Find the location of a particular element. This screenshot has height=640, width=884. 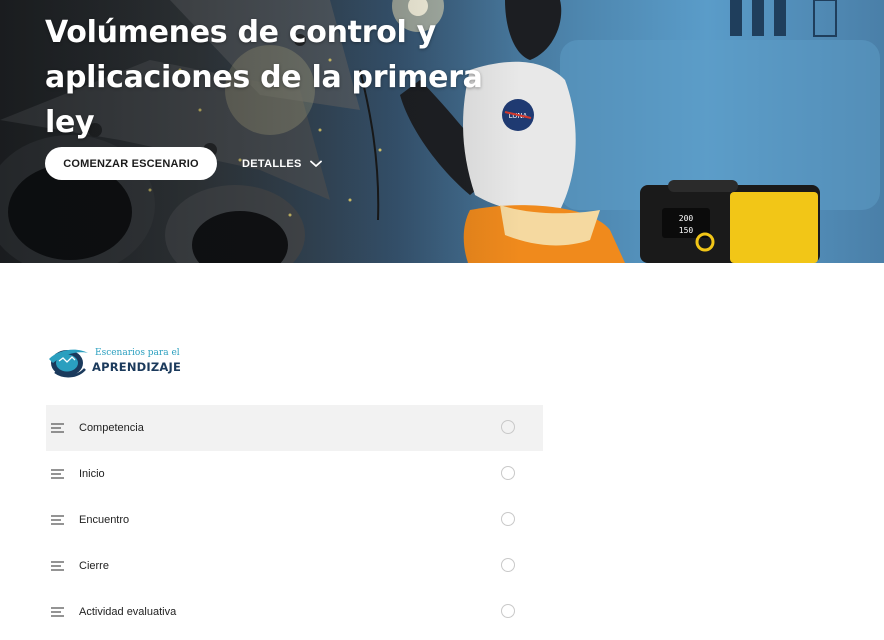

section-label: Competencia is located at coordinates (111, 428).